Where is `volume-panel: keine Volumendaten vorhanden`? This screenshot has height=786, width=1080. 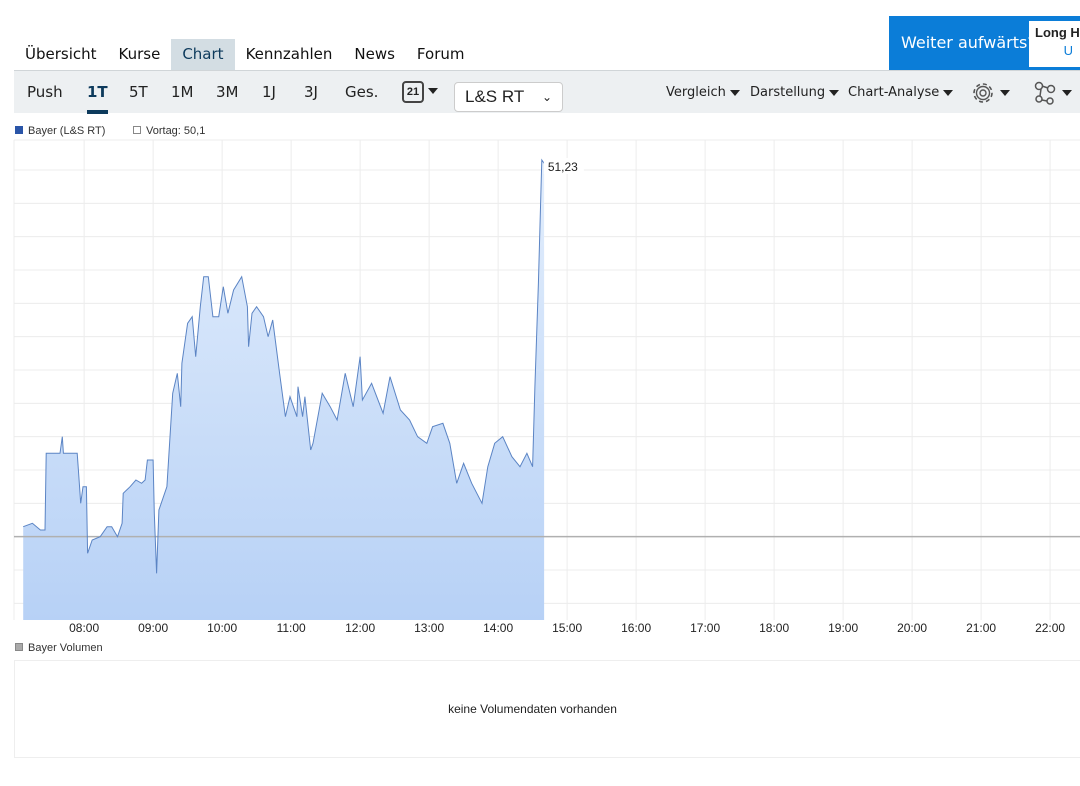 volume-panel: keine Volumendaten vorhanden is located at coordinates (547, 709).